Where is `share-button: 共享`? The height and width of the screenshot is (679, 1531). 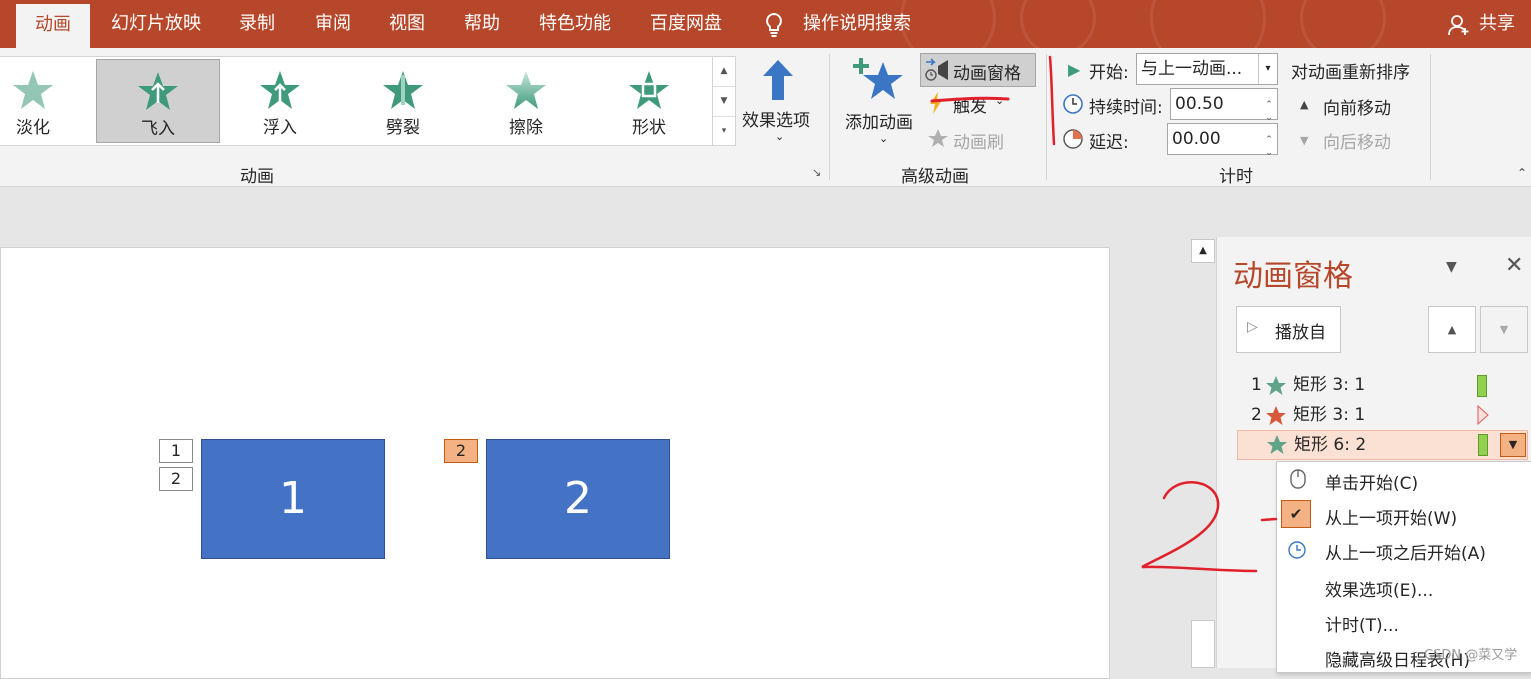 share-button: 共享 is located at coordinates (1497, 24).